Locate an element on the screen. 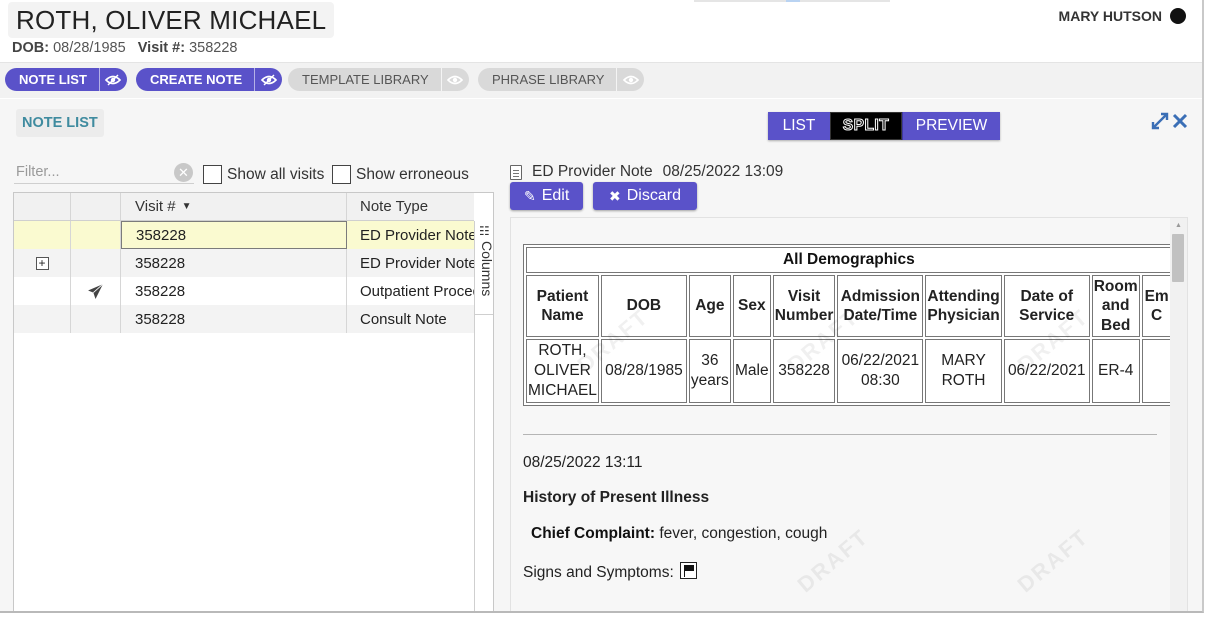 This screenshot has height=620, width=1212. preview-scrollbar: ▲ is located at coordinates (1178, 414).